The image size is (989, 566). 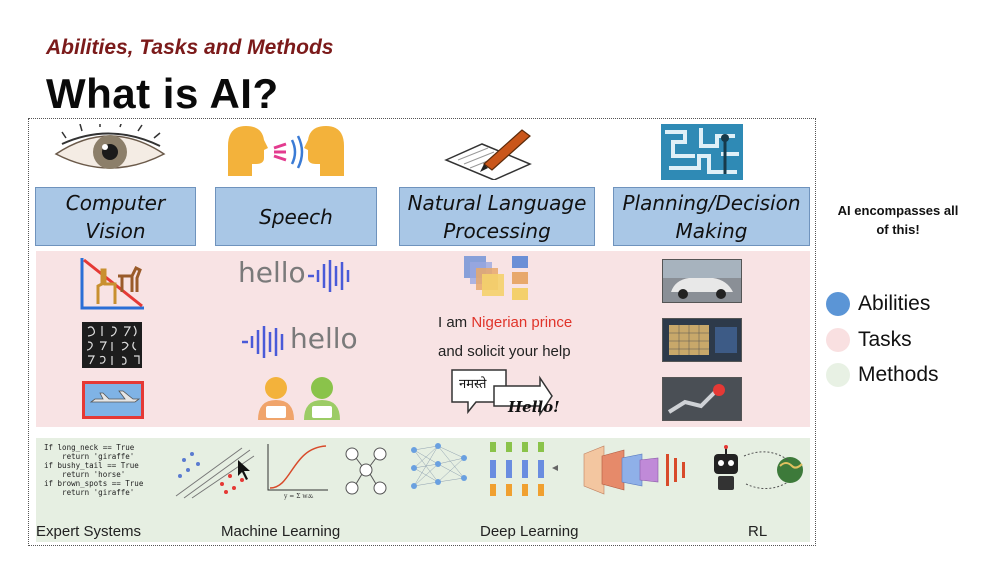 What do you see at coordinates (190, 47) in the screenshot?
I see `slide-subtitle: Abilities, Tasks and Methods` at bounding box center [190, 47].